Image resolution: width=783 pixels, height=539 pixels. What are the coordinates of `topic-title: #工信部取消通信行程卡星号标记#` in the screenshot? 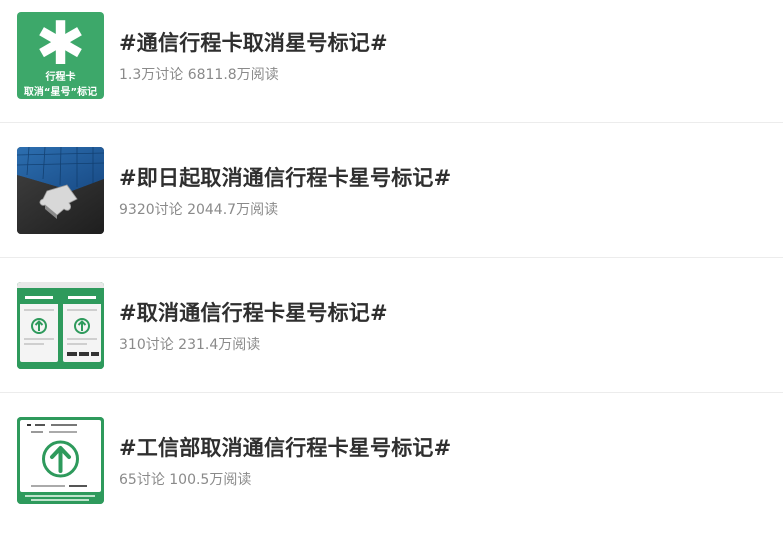 It's located at (285, 447).